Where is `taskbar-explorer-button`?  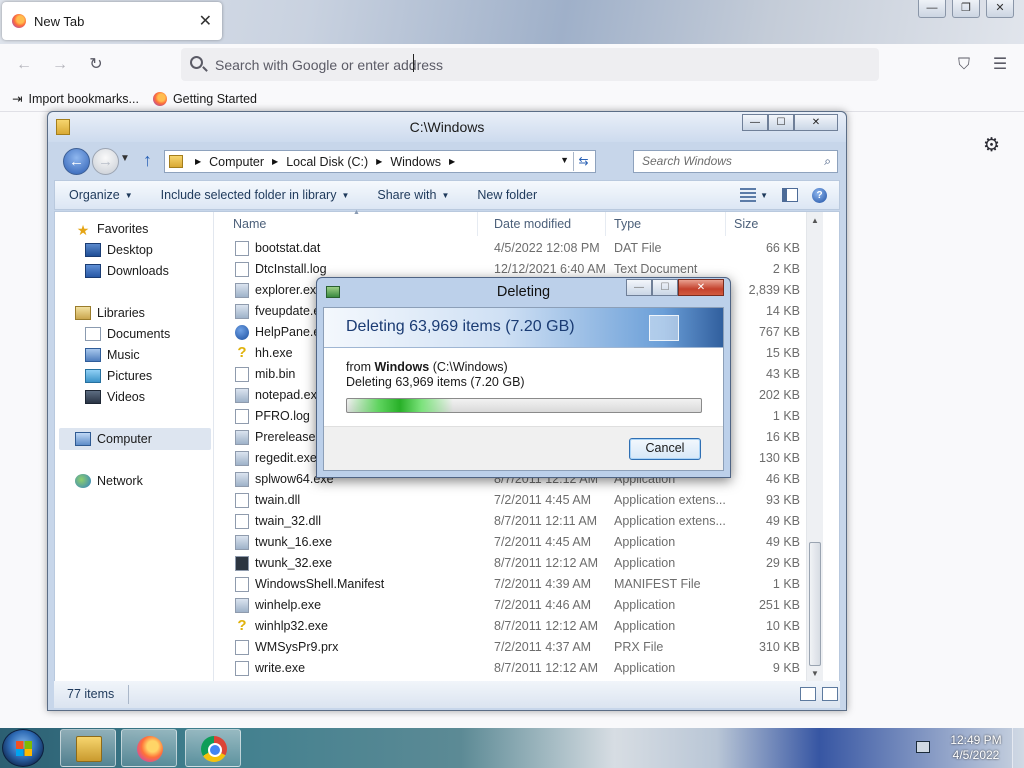
taskbar-explorer-button is located at coordinates (88, 748).